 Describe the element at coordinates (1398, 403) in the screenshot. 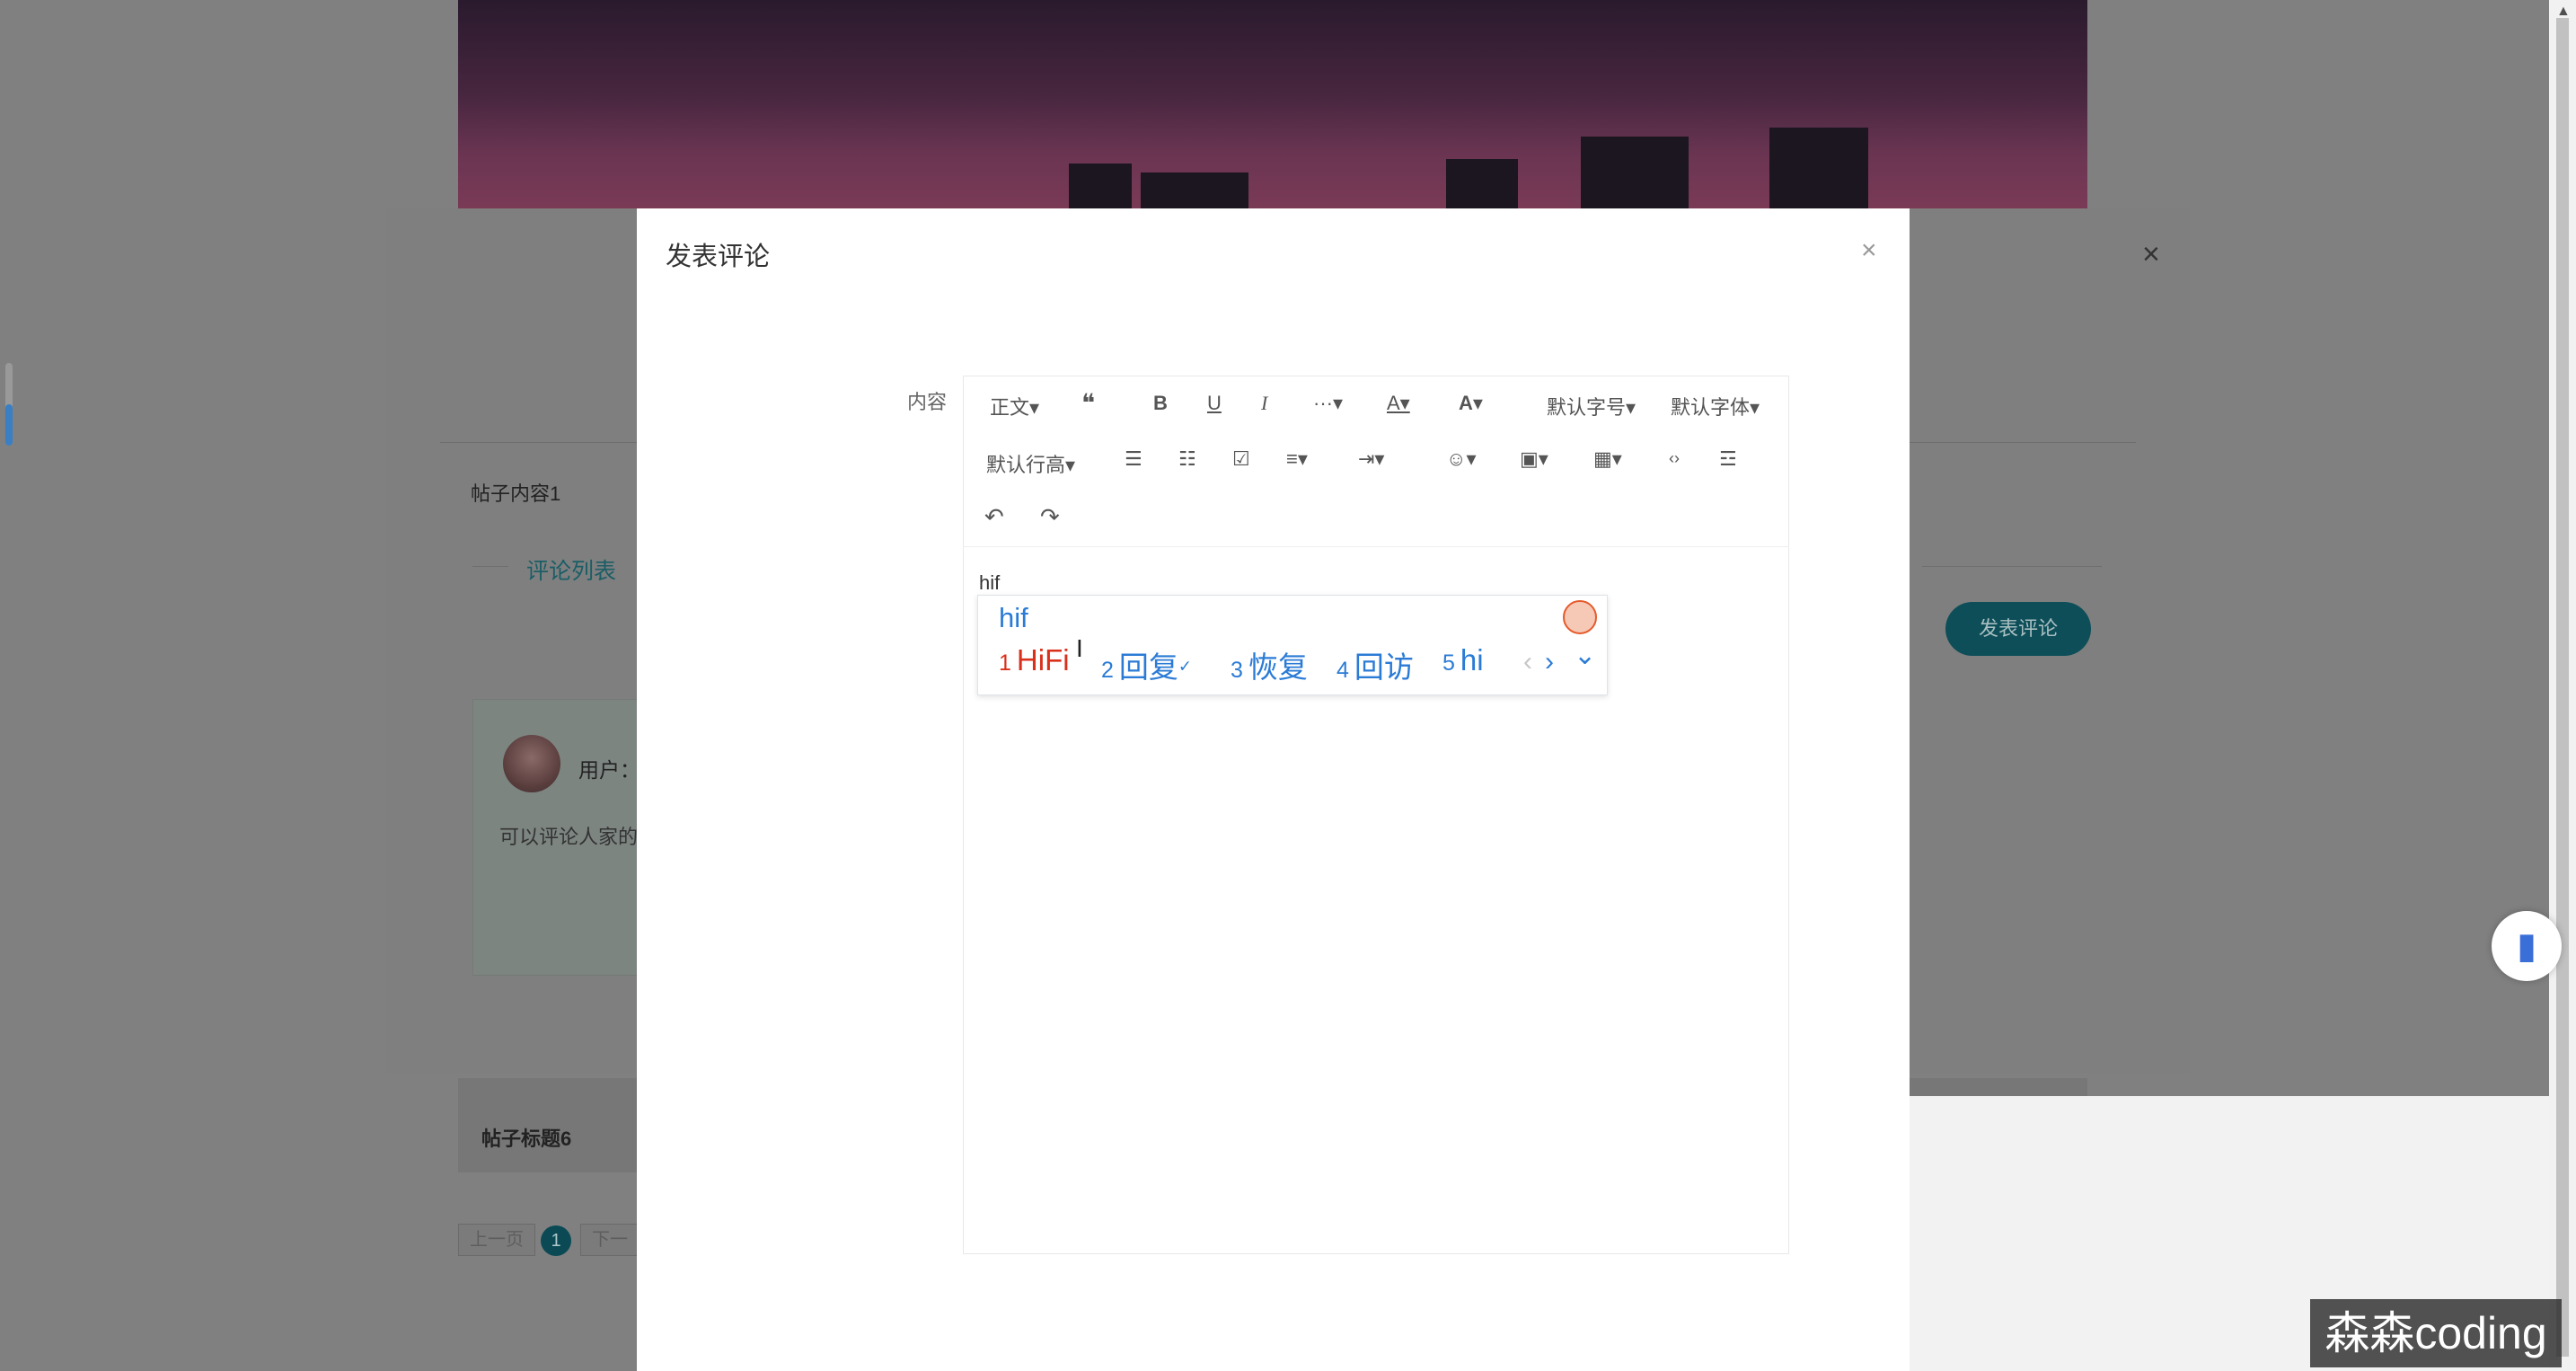

I see `font-color-icon: A▾` at that location.